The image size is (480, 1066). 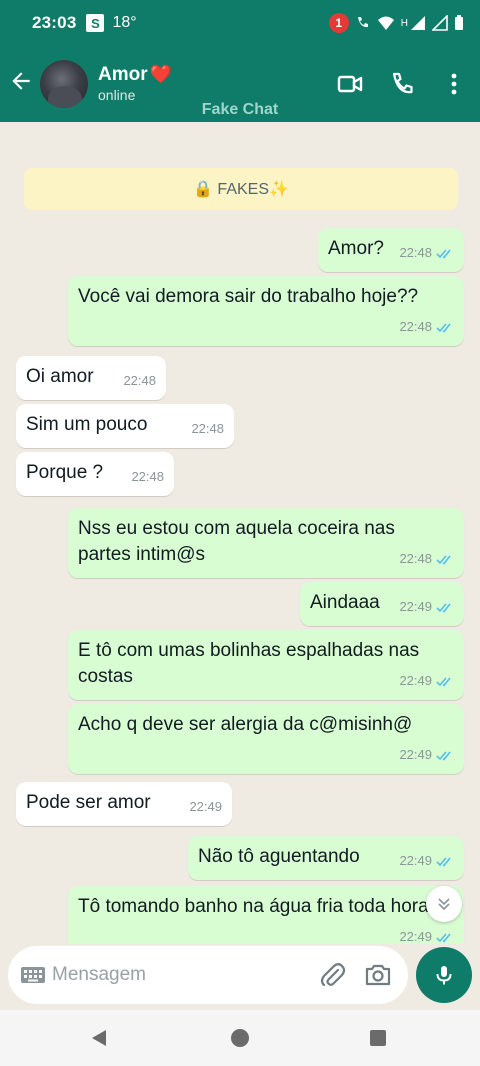 What do you see at coordinates (95, 23) in the screenshot?
I see `s-app-icon: S` at bounding box center [95, 23].